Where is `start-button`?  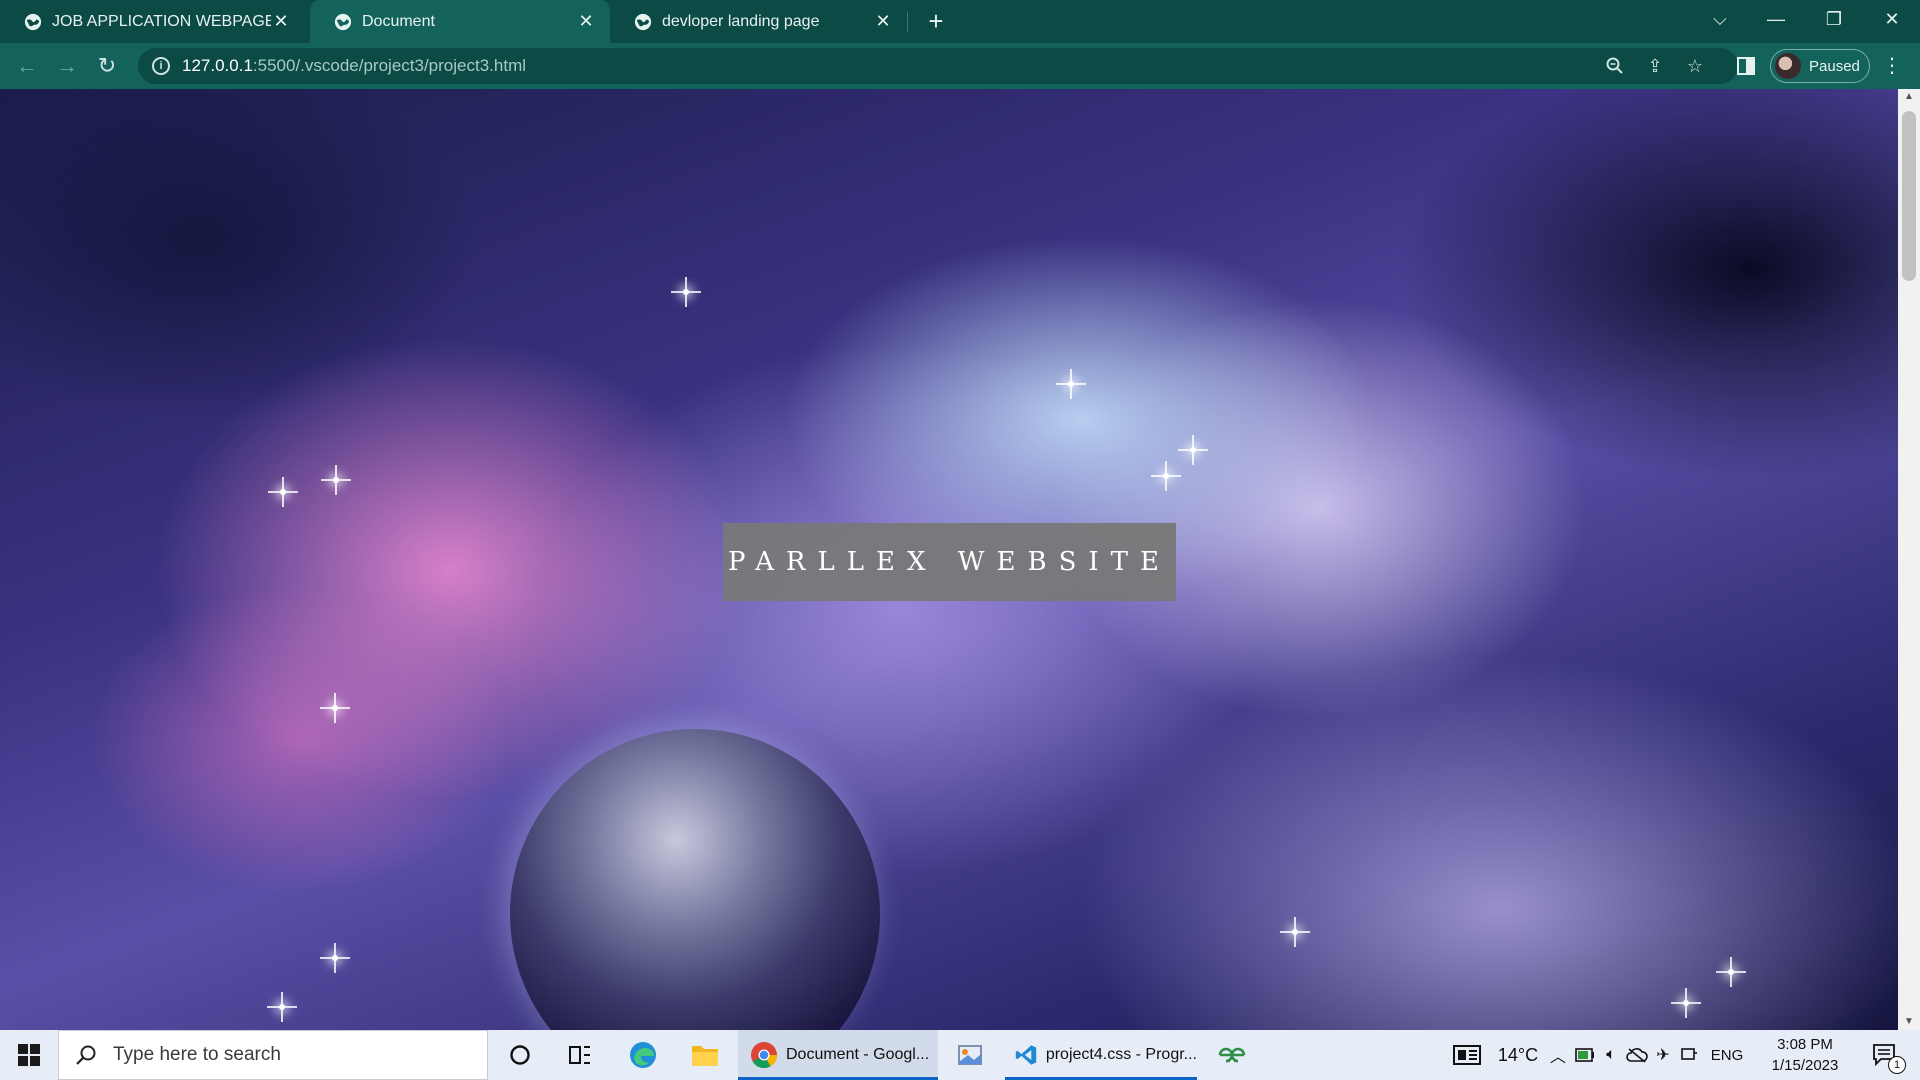 start-button is located at coordinates (29, 1055).